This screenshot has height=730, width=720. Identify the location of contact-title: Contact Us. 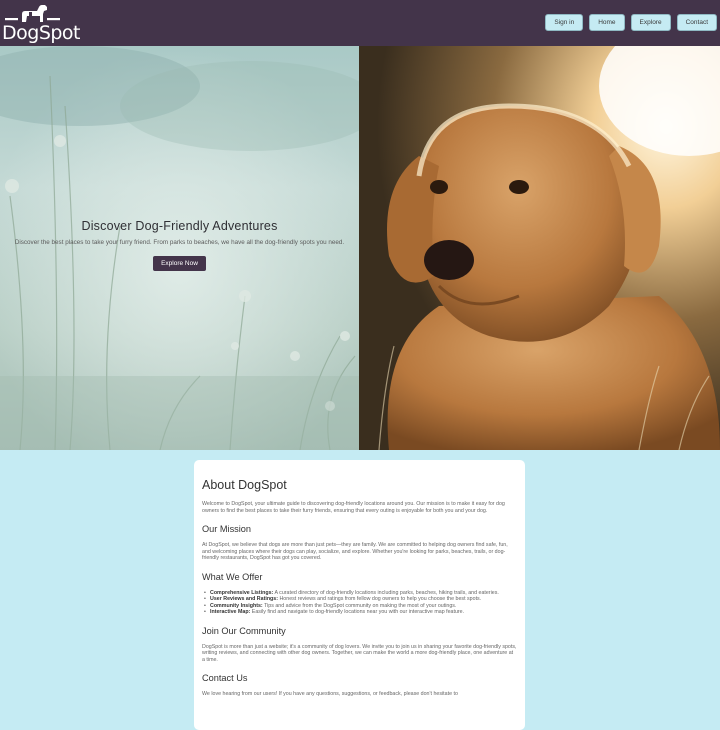
(225, 678).